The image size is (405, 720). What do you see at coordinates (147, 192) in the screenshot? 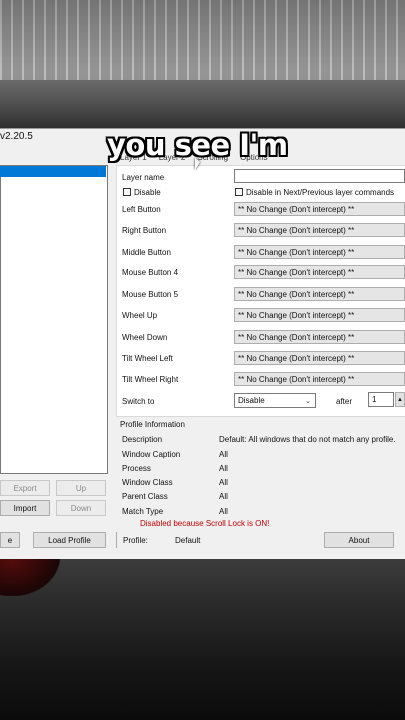
I see `disable-label: Disable` at bounding box center [147, 192].